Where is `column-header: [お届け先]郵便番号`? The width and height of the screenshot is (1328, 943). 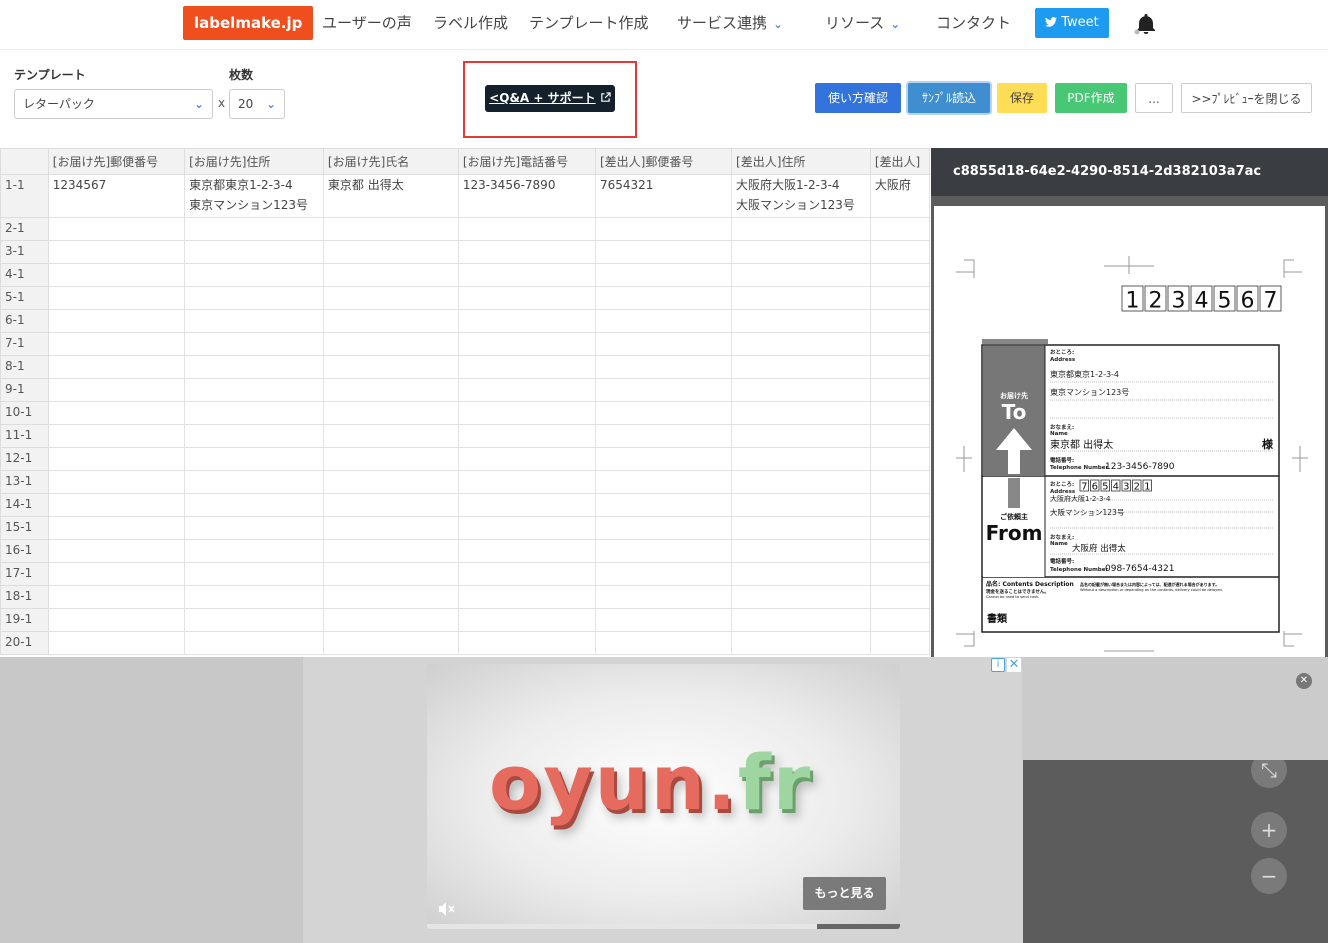 column-header: [お届け先]郵便番号 is located at coordinates (116, 161).